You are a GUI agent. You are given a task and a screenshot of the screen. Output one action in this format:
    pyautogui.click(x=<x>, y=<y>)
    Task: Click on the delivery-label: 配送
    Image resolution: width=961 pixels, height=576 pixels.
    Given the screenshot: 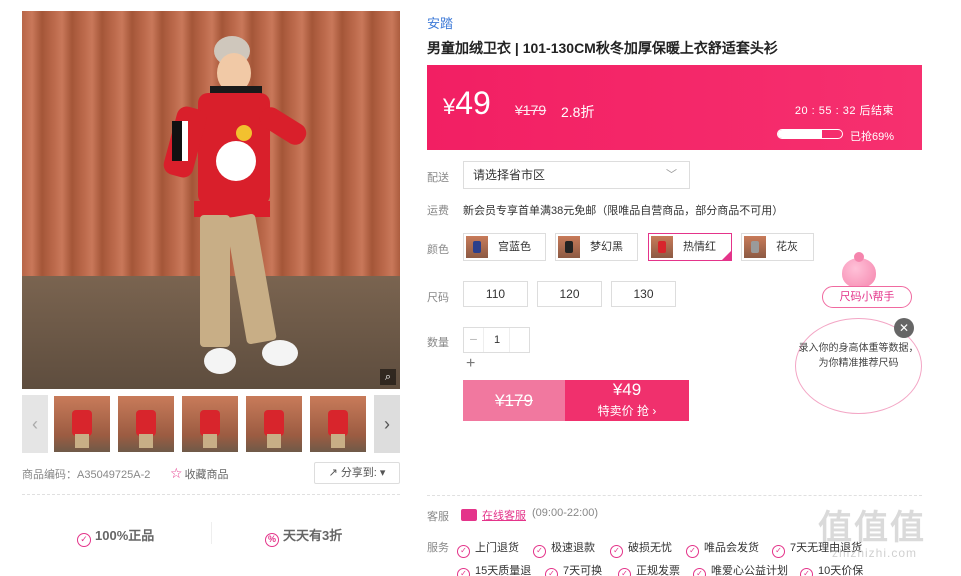 What is the action you would take?
    pyautogui.click(x=438, y=178)
    